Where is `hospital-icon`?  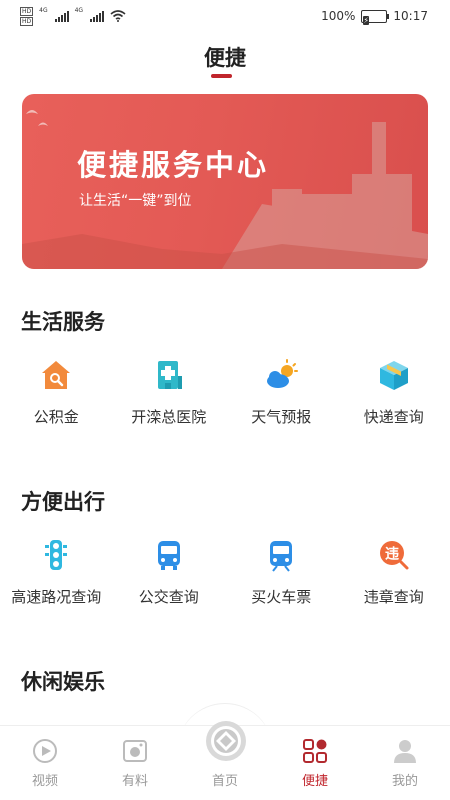 hospital-icon is located at coordinates (169, 375).